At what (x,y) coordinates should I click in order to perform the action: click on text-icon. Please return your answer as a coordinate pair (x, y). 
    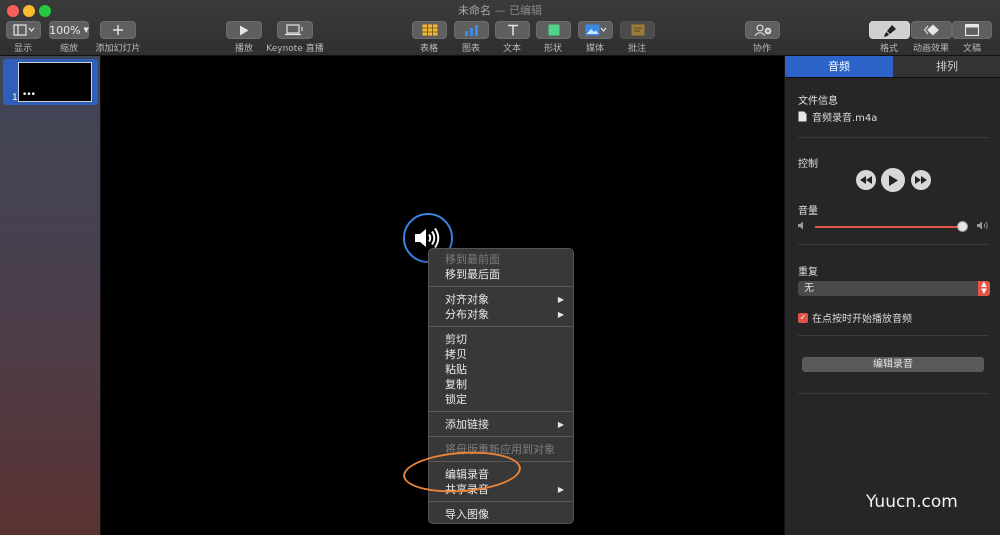
    Looking at the image, I should click on (512, 30).